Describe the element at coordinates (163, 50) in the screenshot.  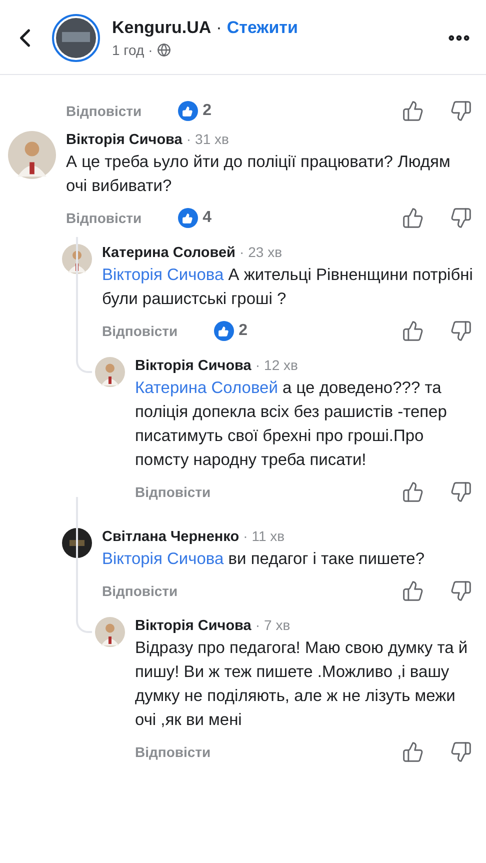
I see `globe-icon` at that location.